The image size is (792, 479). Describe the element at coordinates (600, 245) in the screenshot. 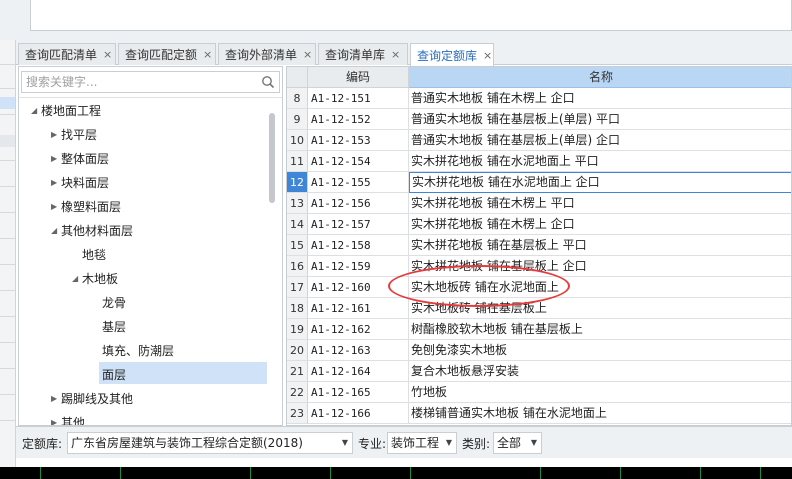

I see `name-cell: 实木拼花地板 铺在基层板上 平口` at that location.